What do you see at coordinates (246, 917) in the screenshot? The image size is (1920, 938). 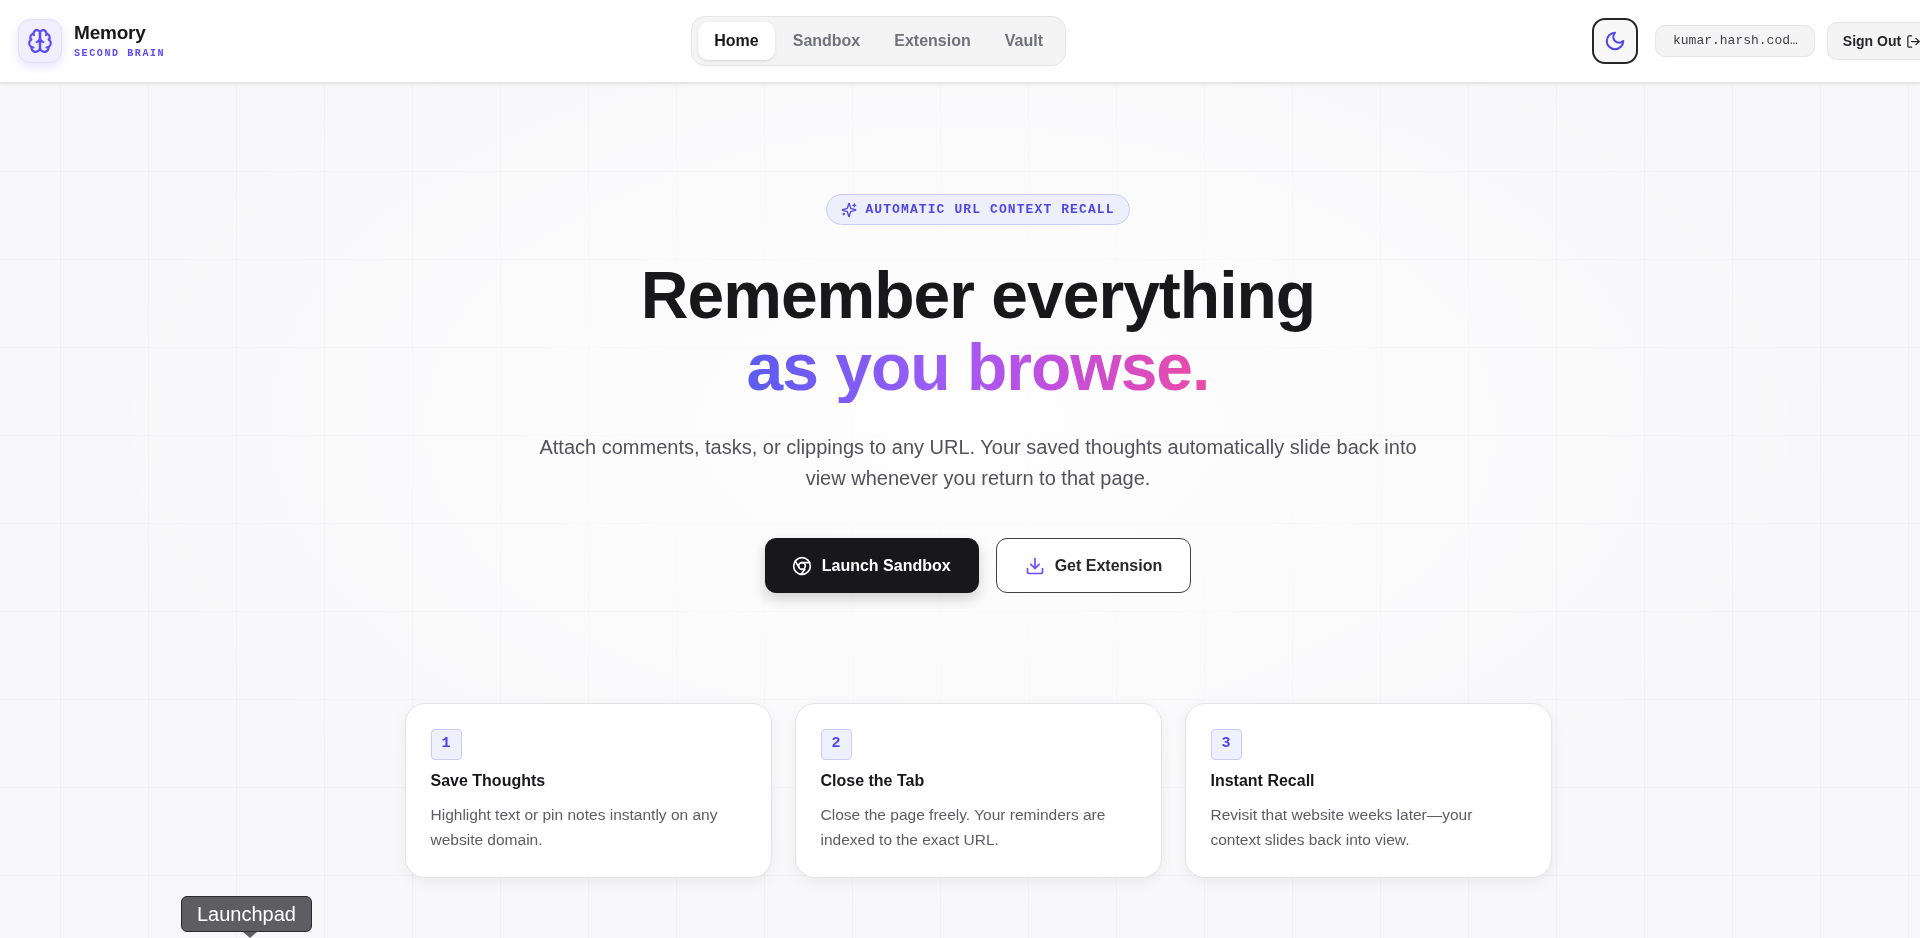 I see `tooltip: Launchpad` at bounding box center [246, 917].